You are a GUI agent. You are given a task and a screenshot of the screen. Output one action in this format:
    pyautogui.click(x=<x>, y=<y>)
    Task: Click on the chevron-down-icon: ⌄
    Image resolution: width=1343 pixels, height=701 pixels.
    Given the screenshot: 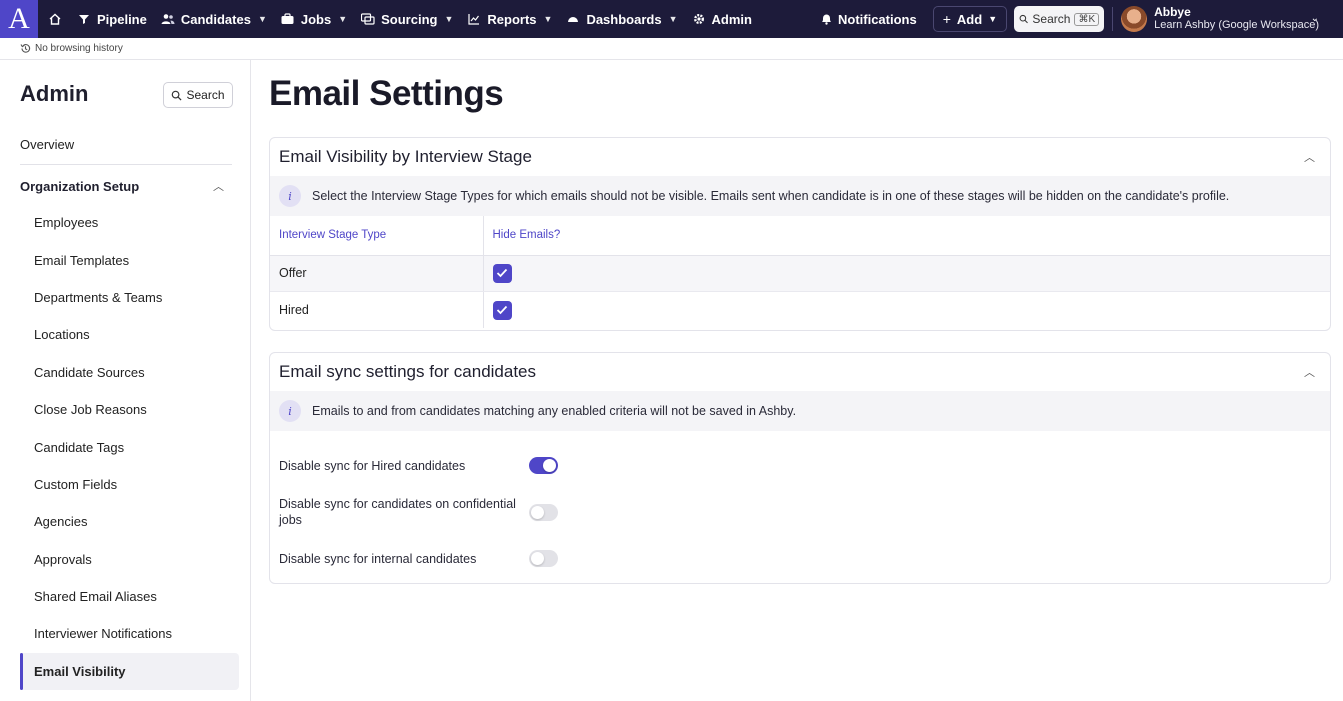 What is the action you would take?
    pyautogui.click(x=1314, y=18)
    